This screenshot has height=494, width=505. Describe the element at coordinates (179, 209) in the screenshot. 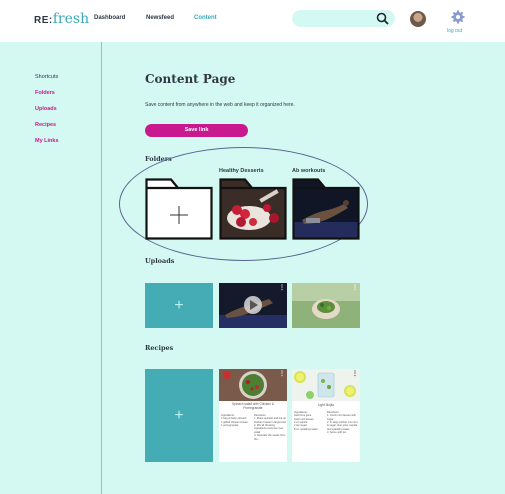

I see `add-folder-button` at that location.